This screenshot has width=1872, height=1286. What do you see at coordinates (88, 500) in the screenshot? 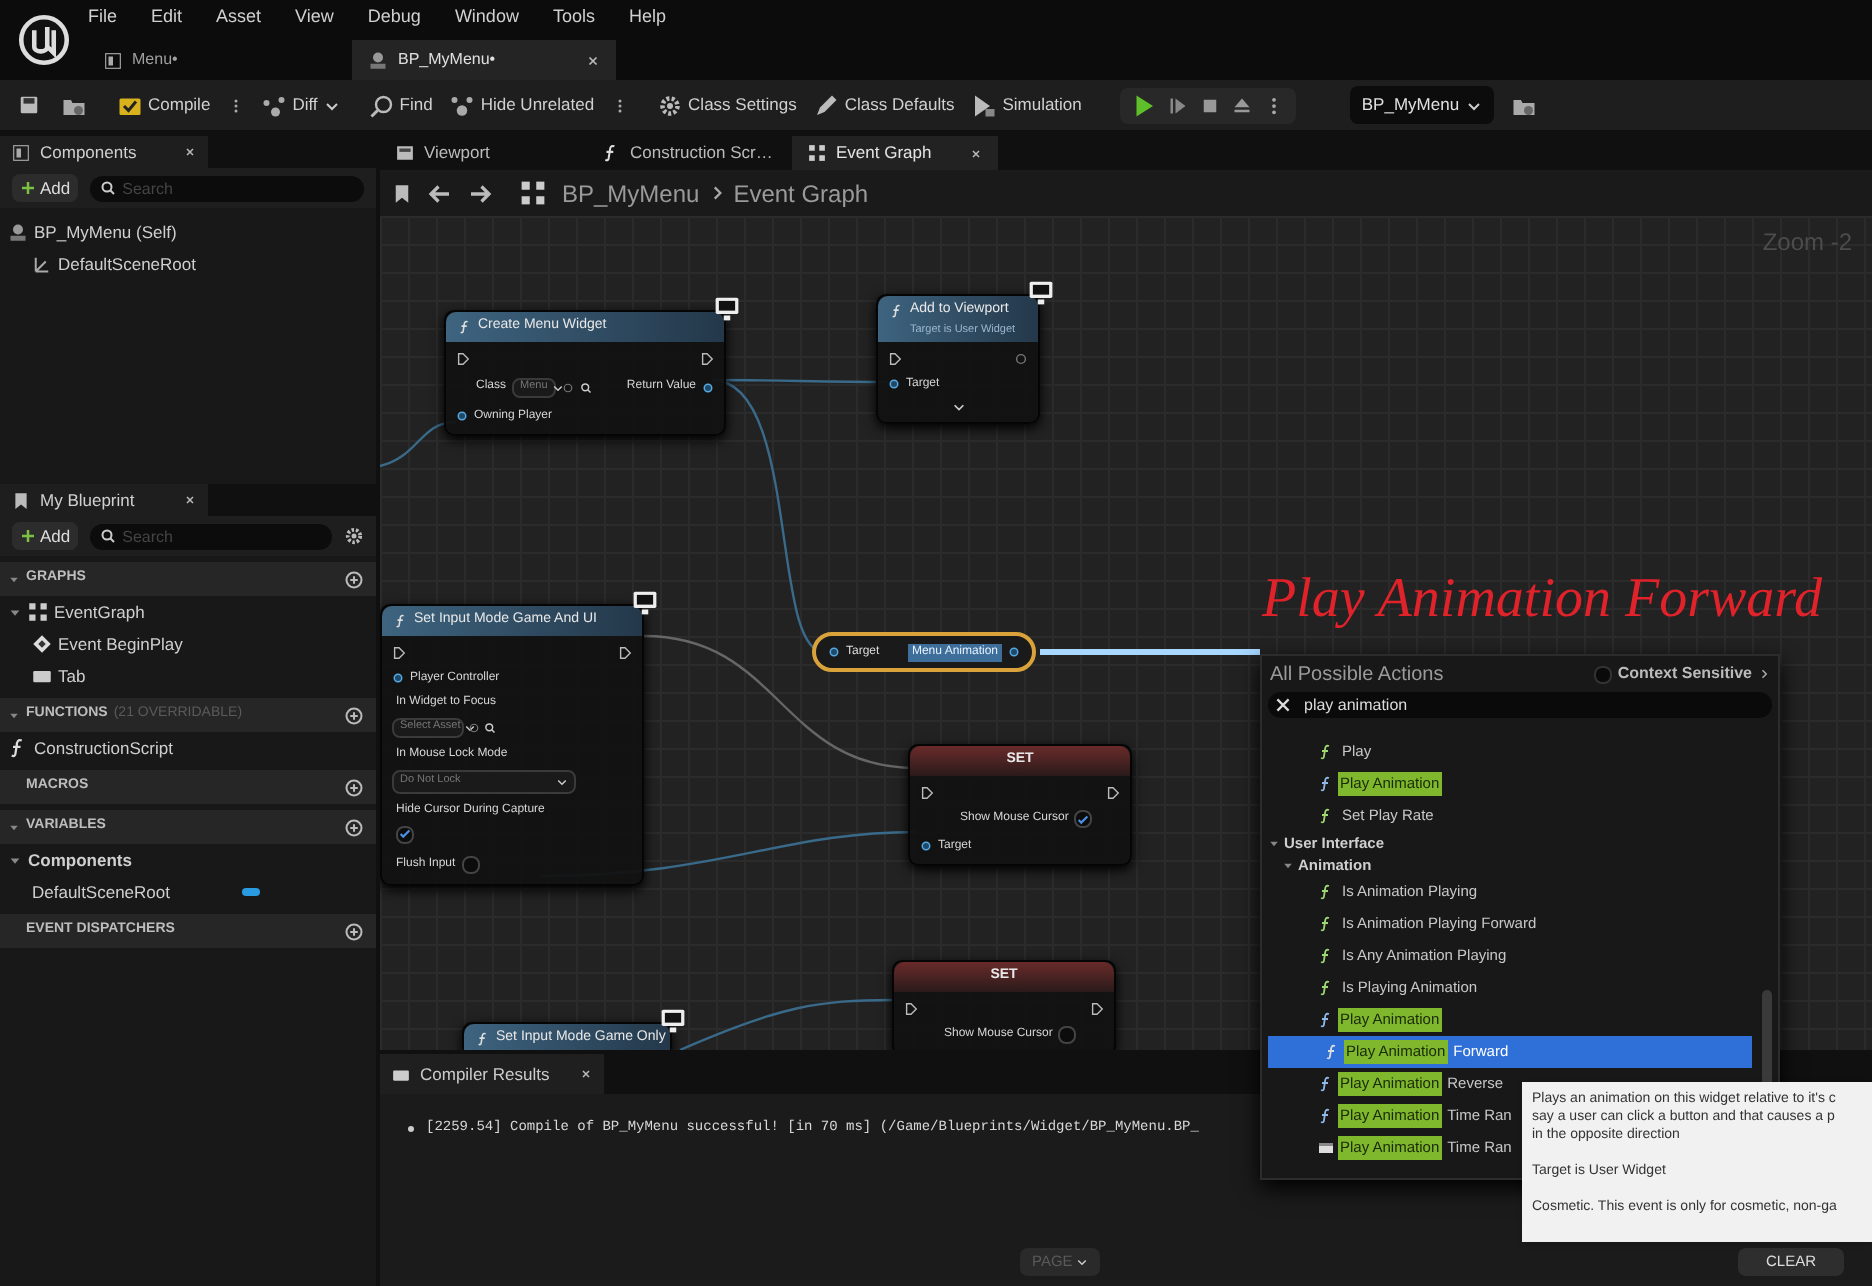
I see `tab-label: My Blueprint` at bounding box center [88, 500].